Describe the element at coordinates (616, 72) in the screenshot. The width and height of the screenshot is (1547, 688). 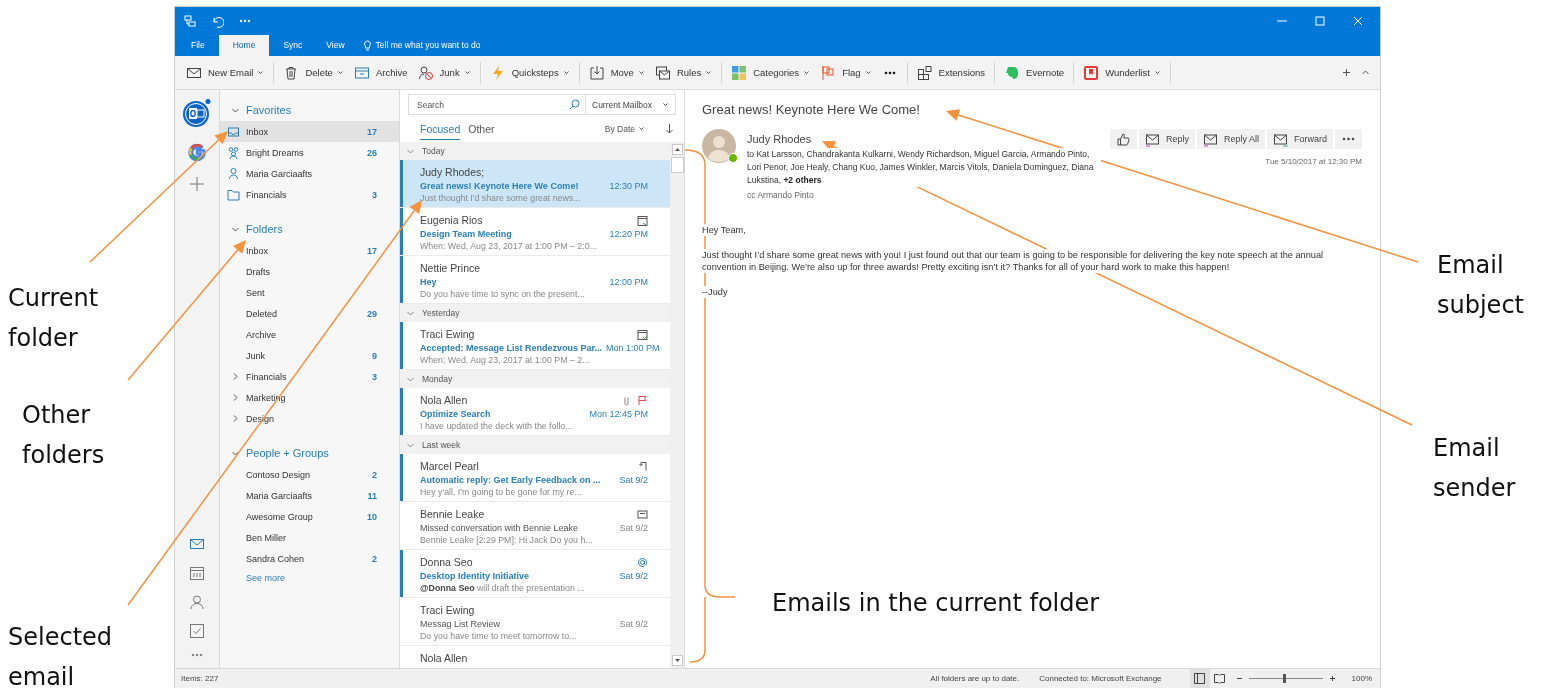
I see `toolbar-button: Move` at that location.